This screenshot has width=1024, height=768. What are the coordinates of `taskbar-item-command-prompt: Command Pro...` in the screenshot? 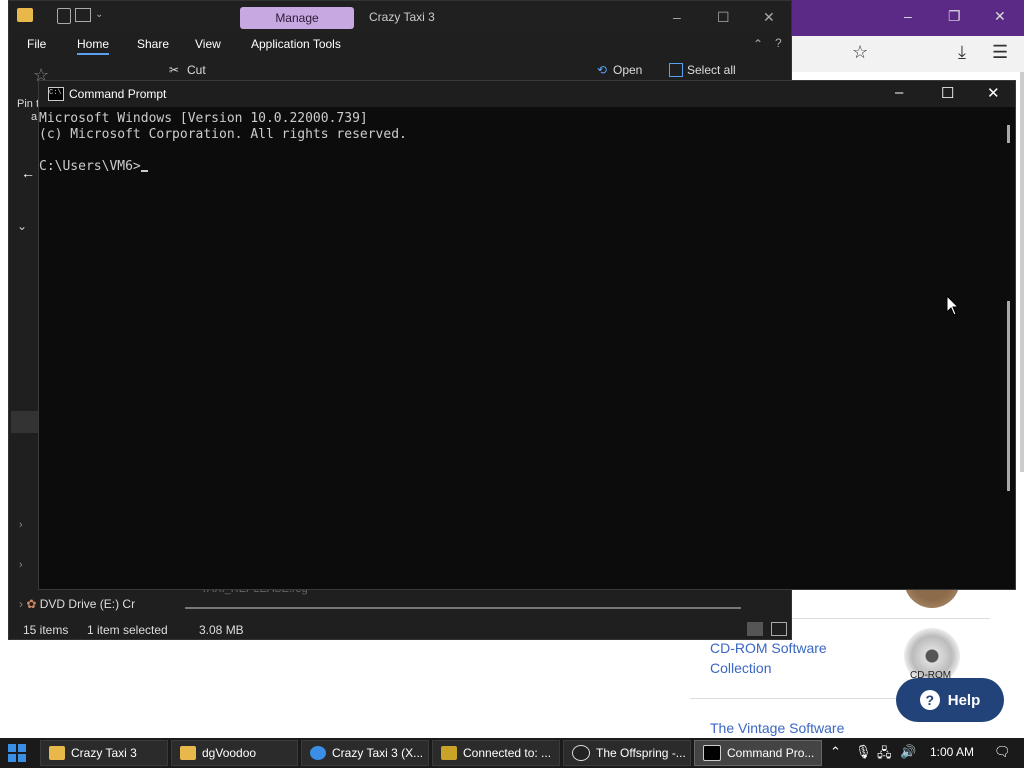 It's located at (758, 753).